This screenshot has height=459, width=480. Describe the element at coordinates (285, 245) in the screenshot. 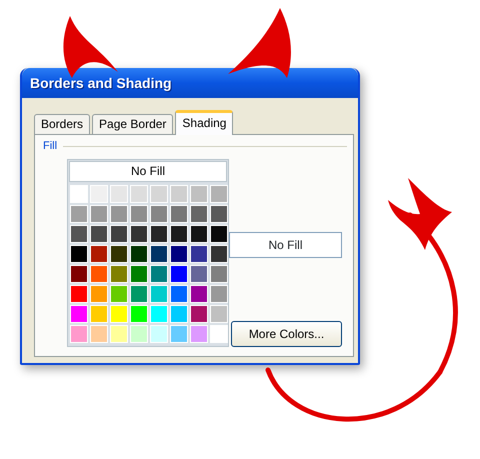

I see `selected-color-preview: No Fill` at that location.